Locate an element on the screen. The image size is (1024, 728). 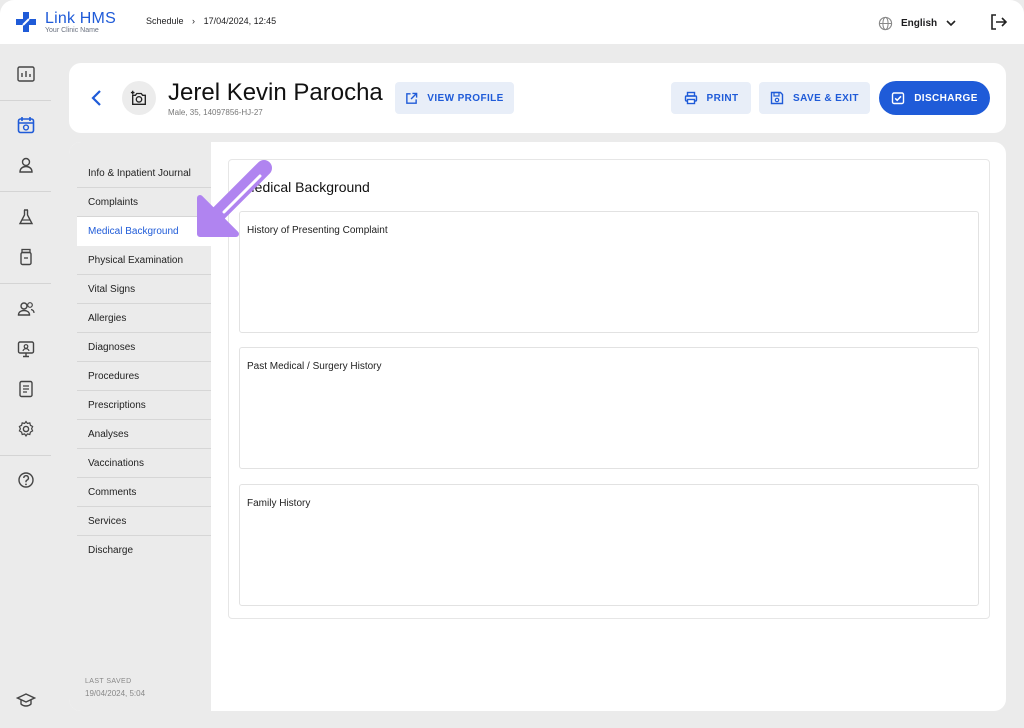
nav-item-analyses: Analyses is located at coordinates (144, 434).